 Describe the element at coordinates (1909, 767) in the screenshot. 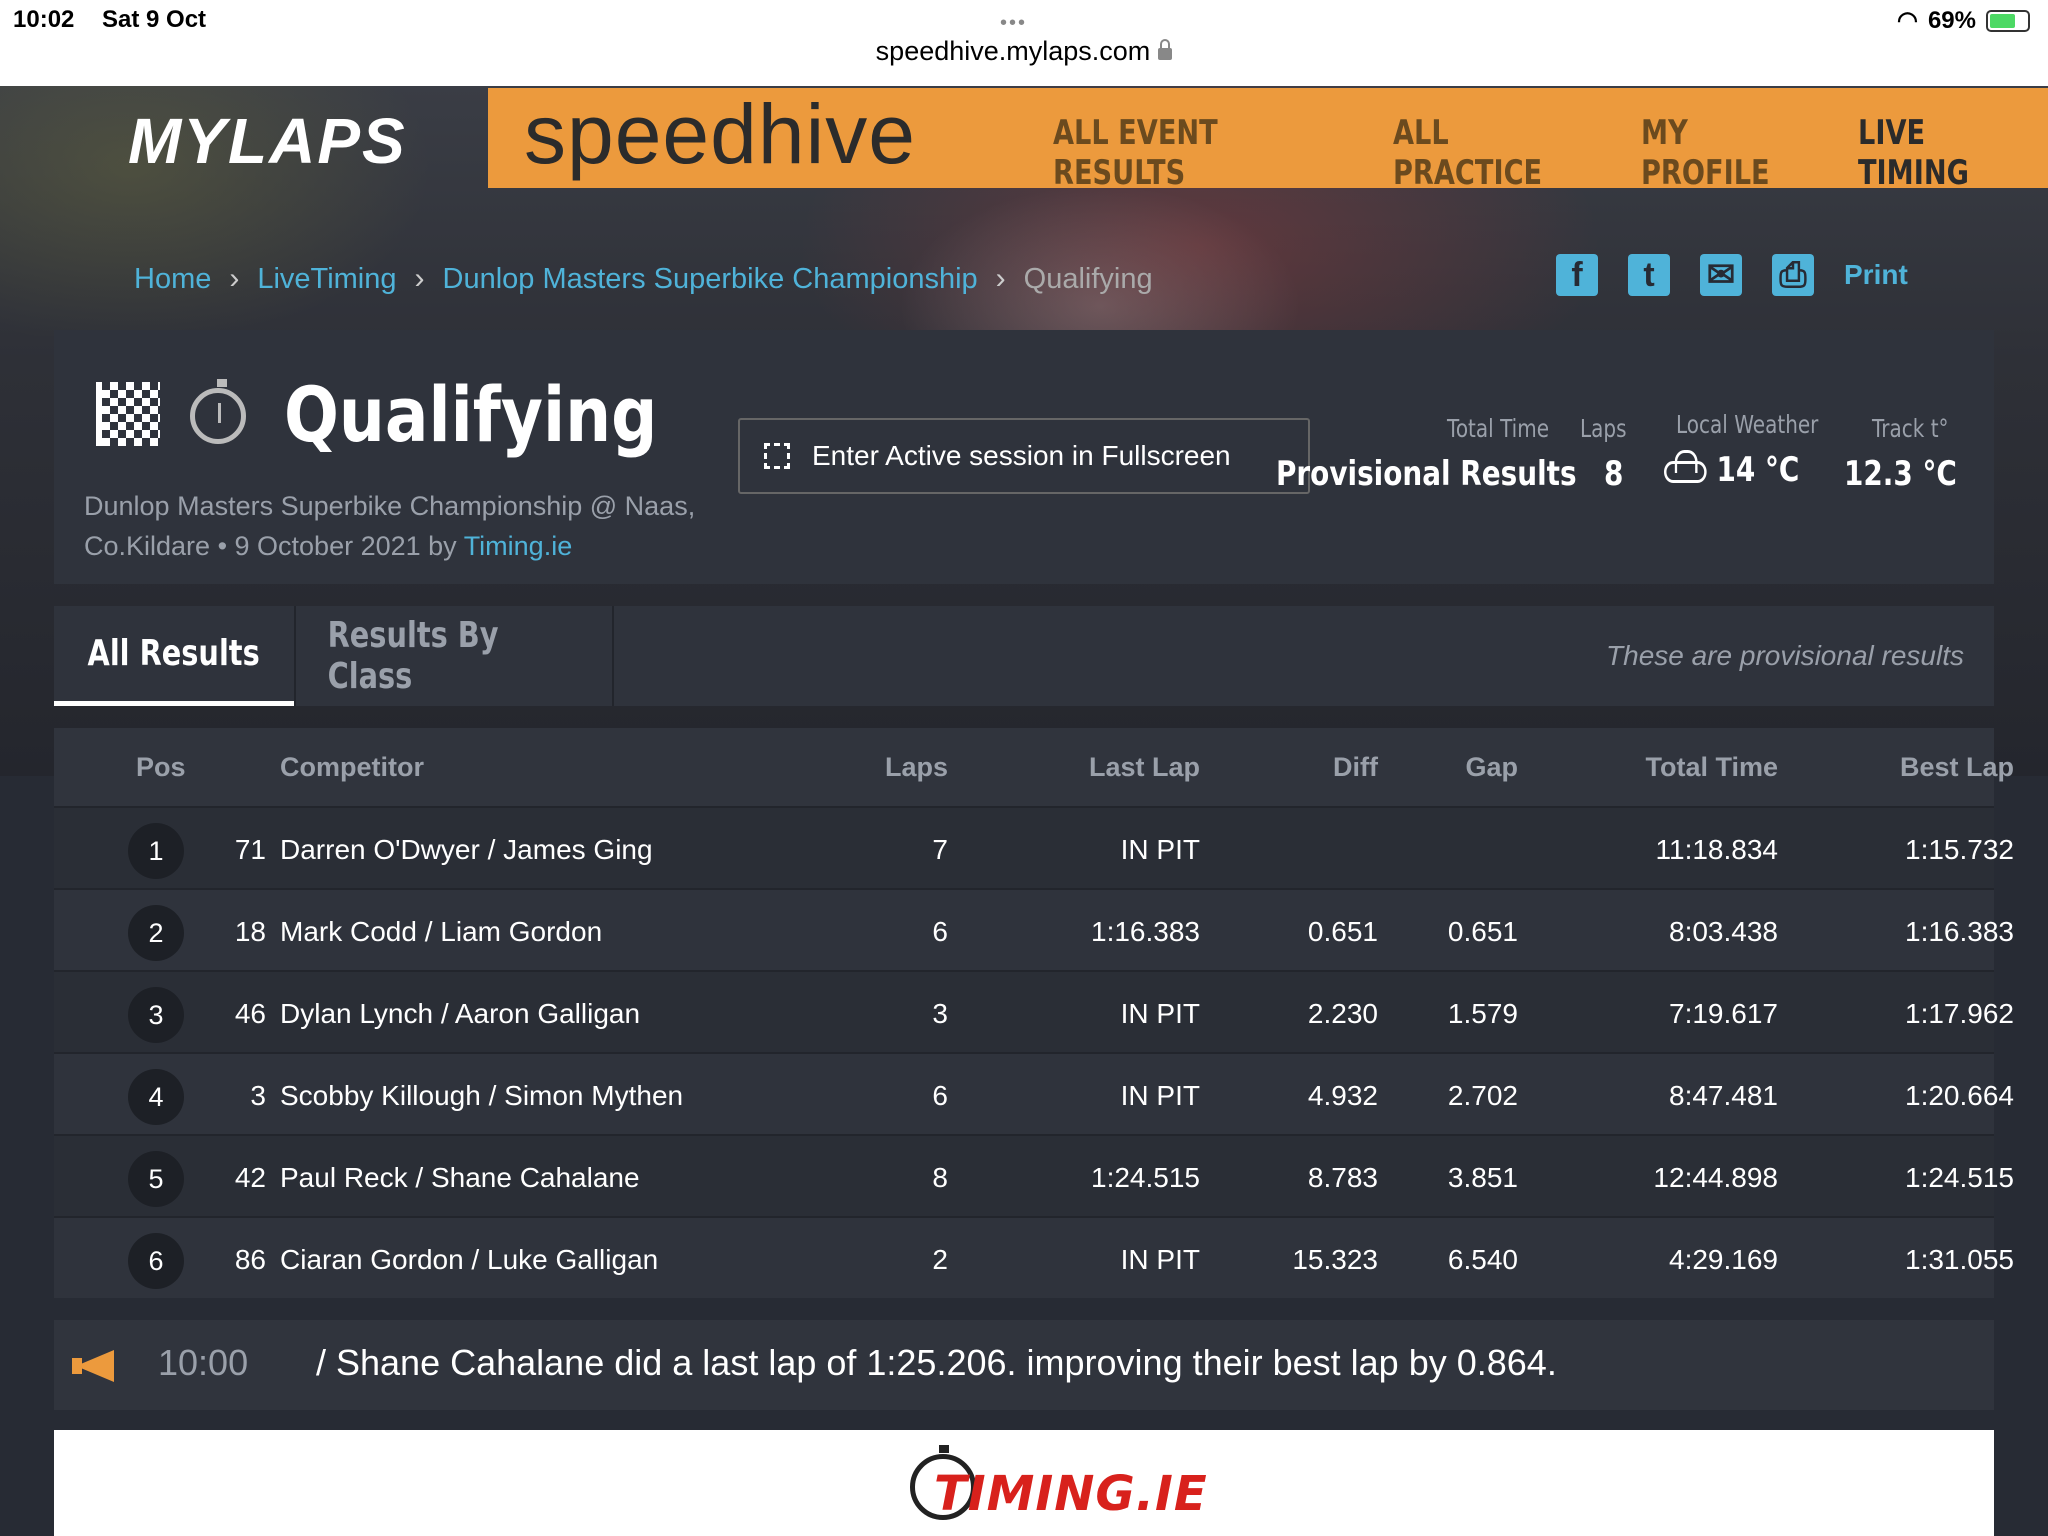

I see `col-best-lap: Best Lap` at that location.